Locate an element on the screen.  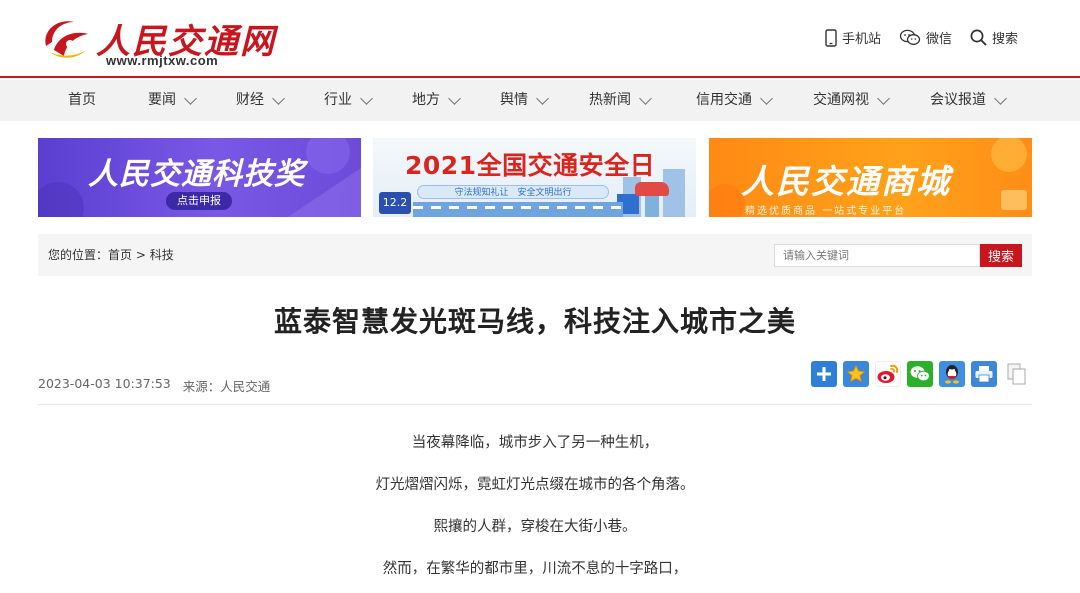
share-weibo-button is located at coordinates (888, 374).